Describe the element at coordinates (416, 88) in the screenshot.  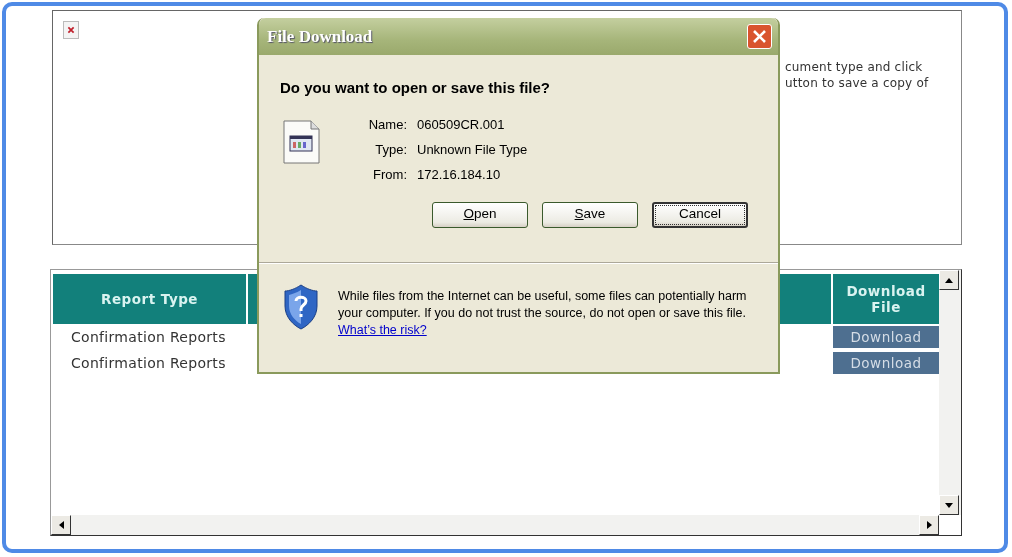
I see `dialog-question: Do you want to open or save this file?` at that location.